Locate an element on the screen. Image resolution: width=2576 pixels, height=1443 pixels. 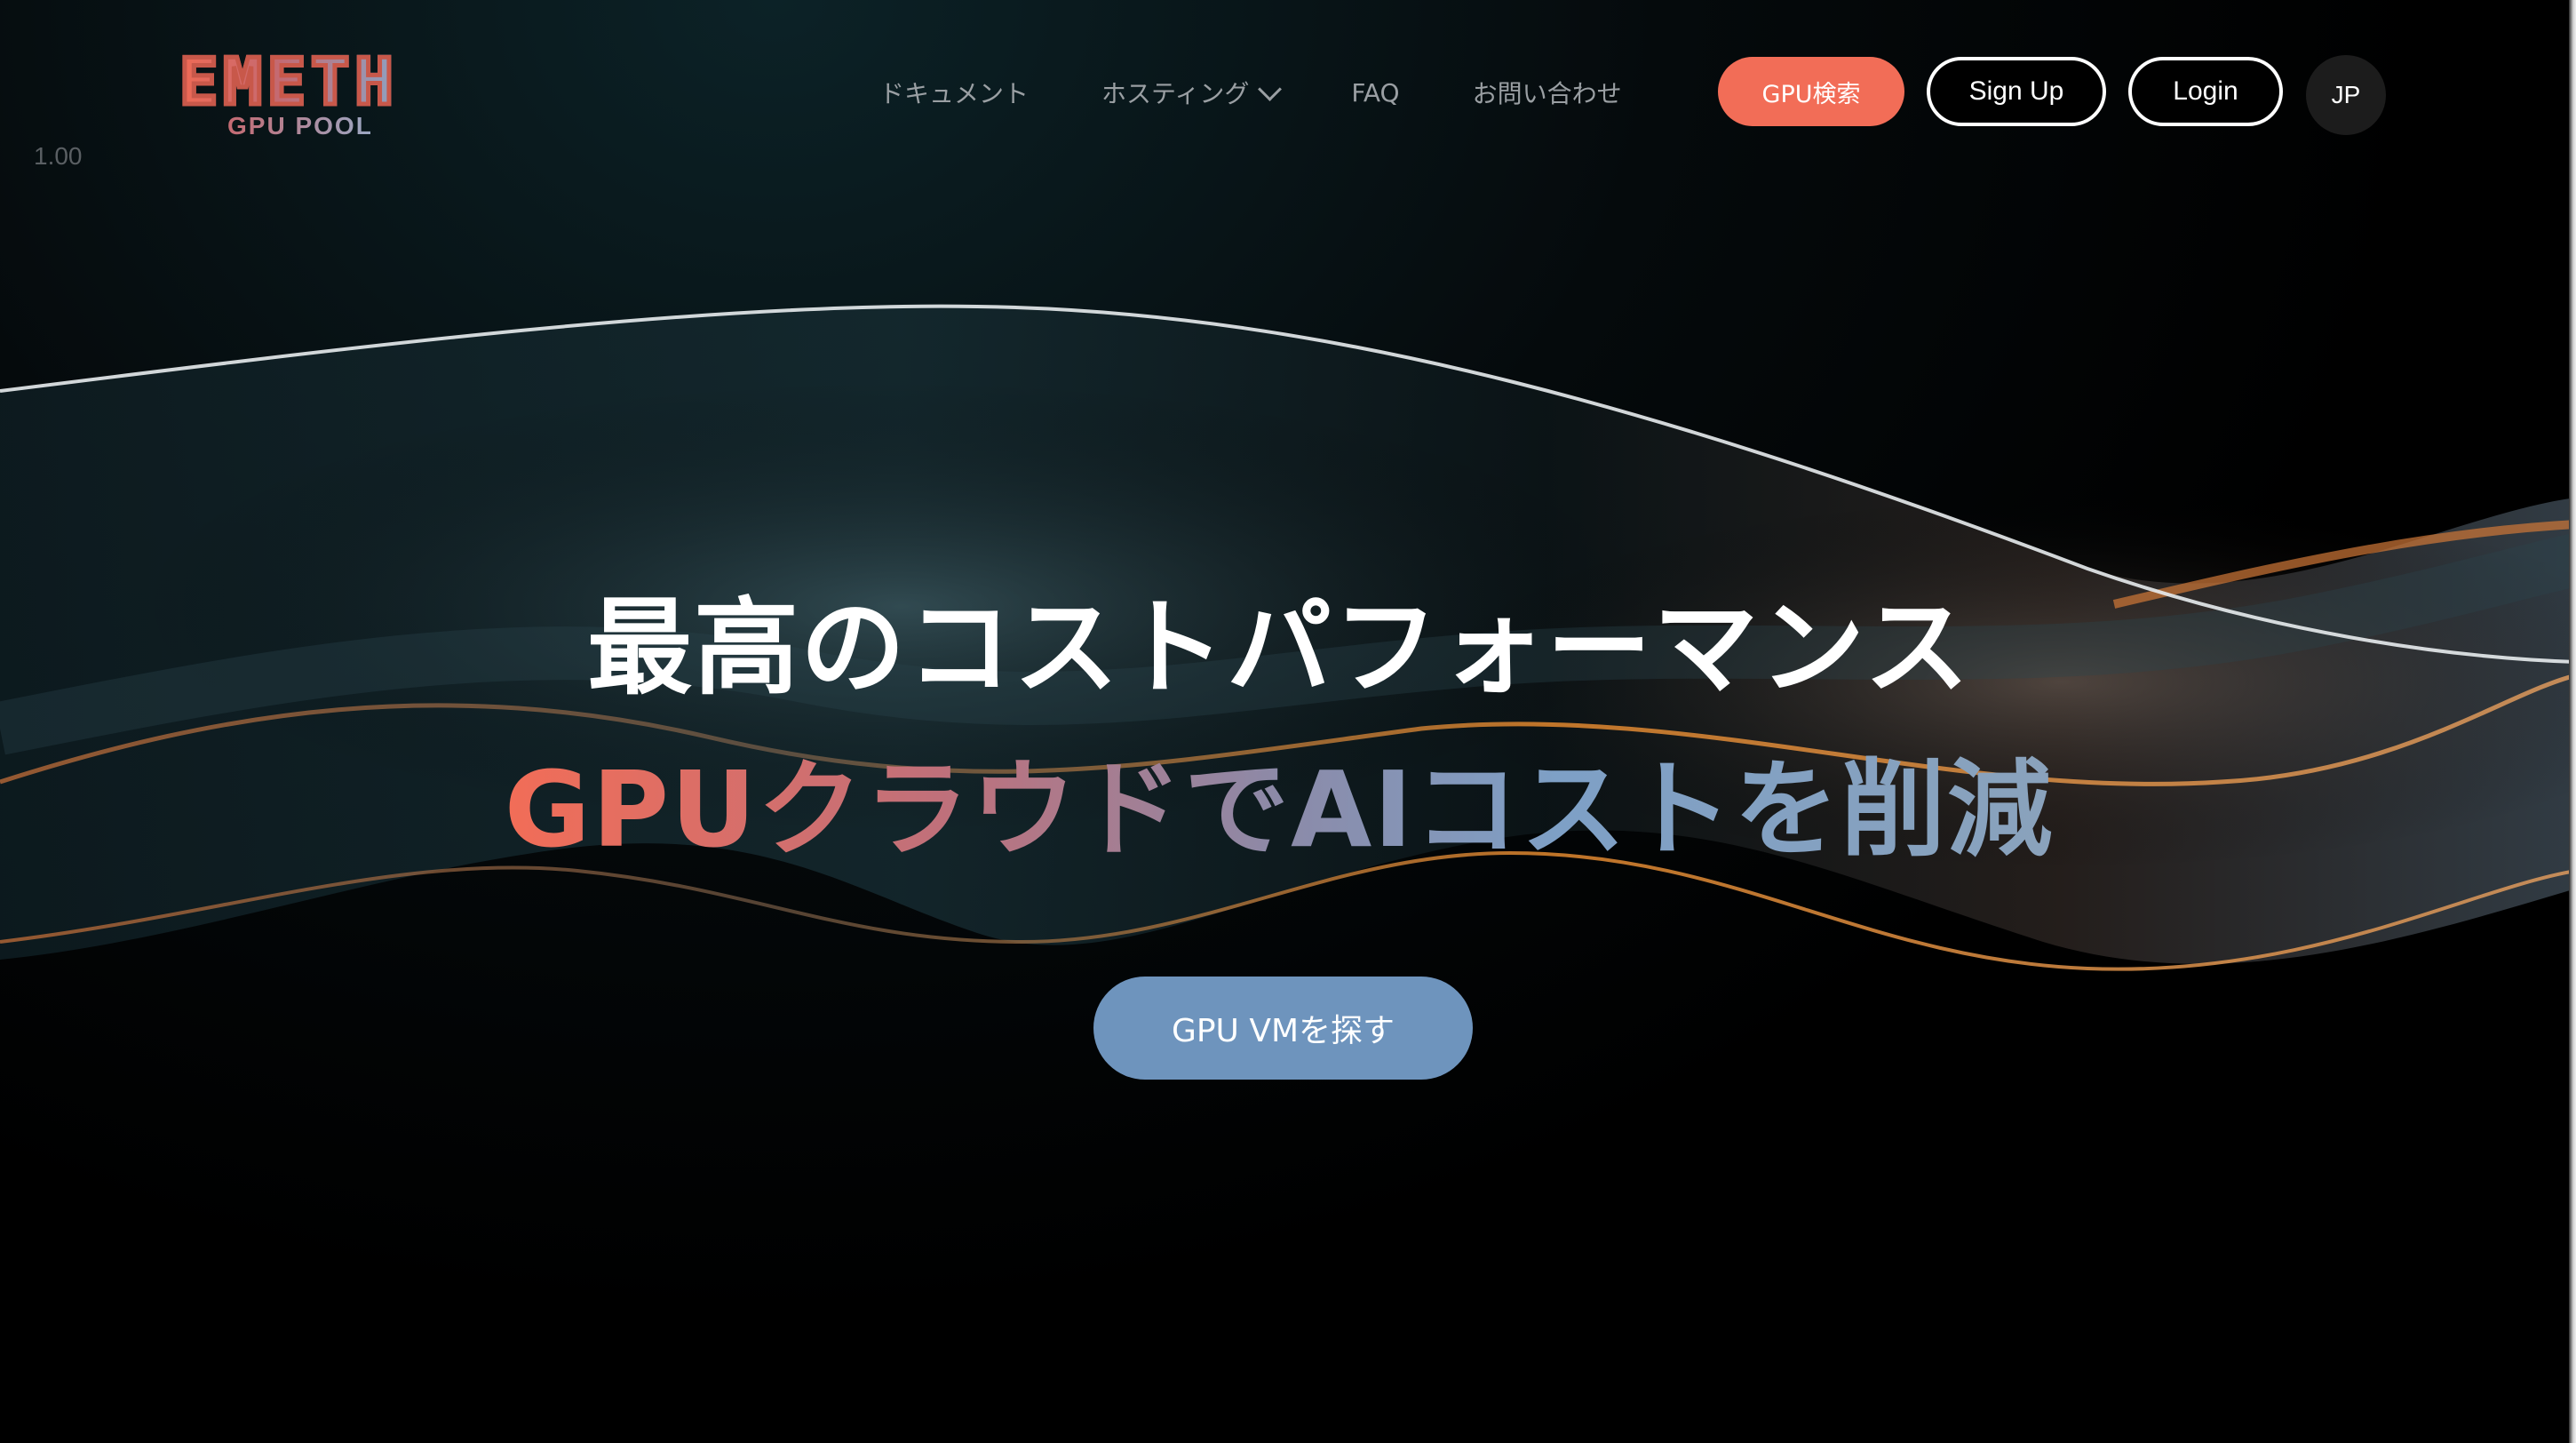
nav-hosting-label: ホスティング is located at coordinates (1175, 93).